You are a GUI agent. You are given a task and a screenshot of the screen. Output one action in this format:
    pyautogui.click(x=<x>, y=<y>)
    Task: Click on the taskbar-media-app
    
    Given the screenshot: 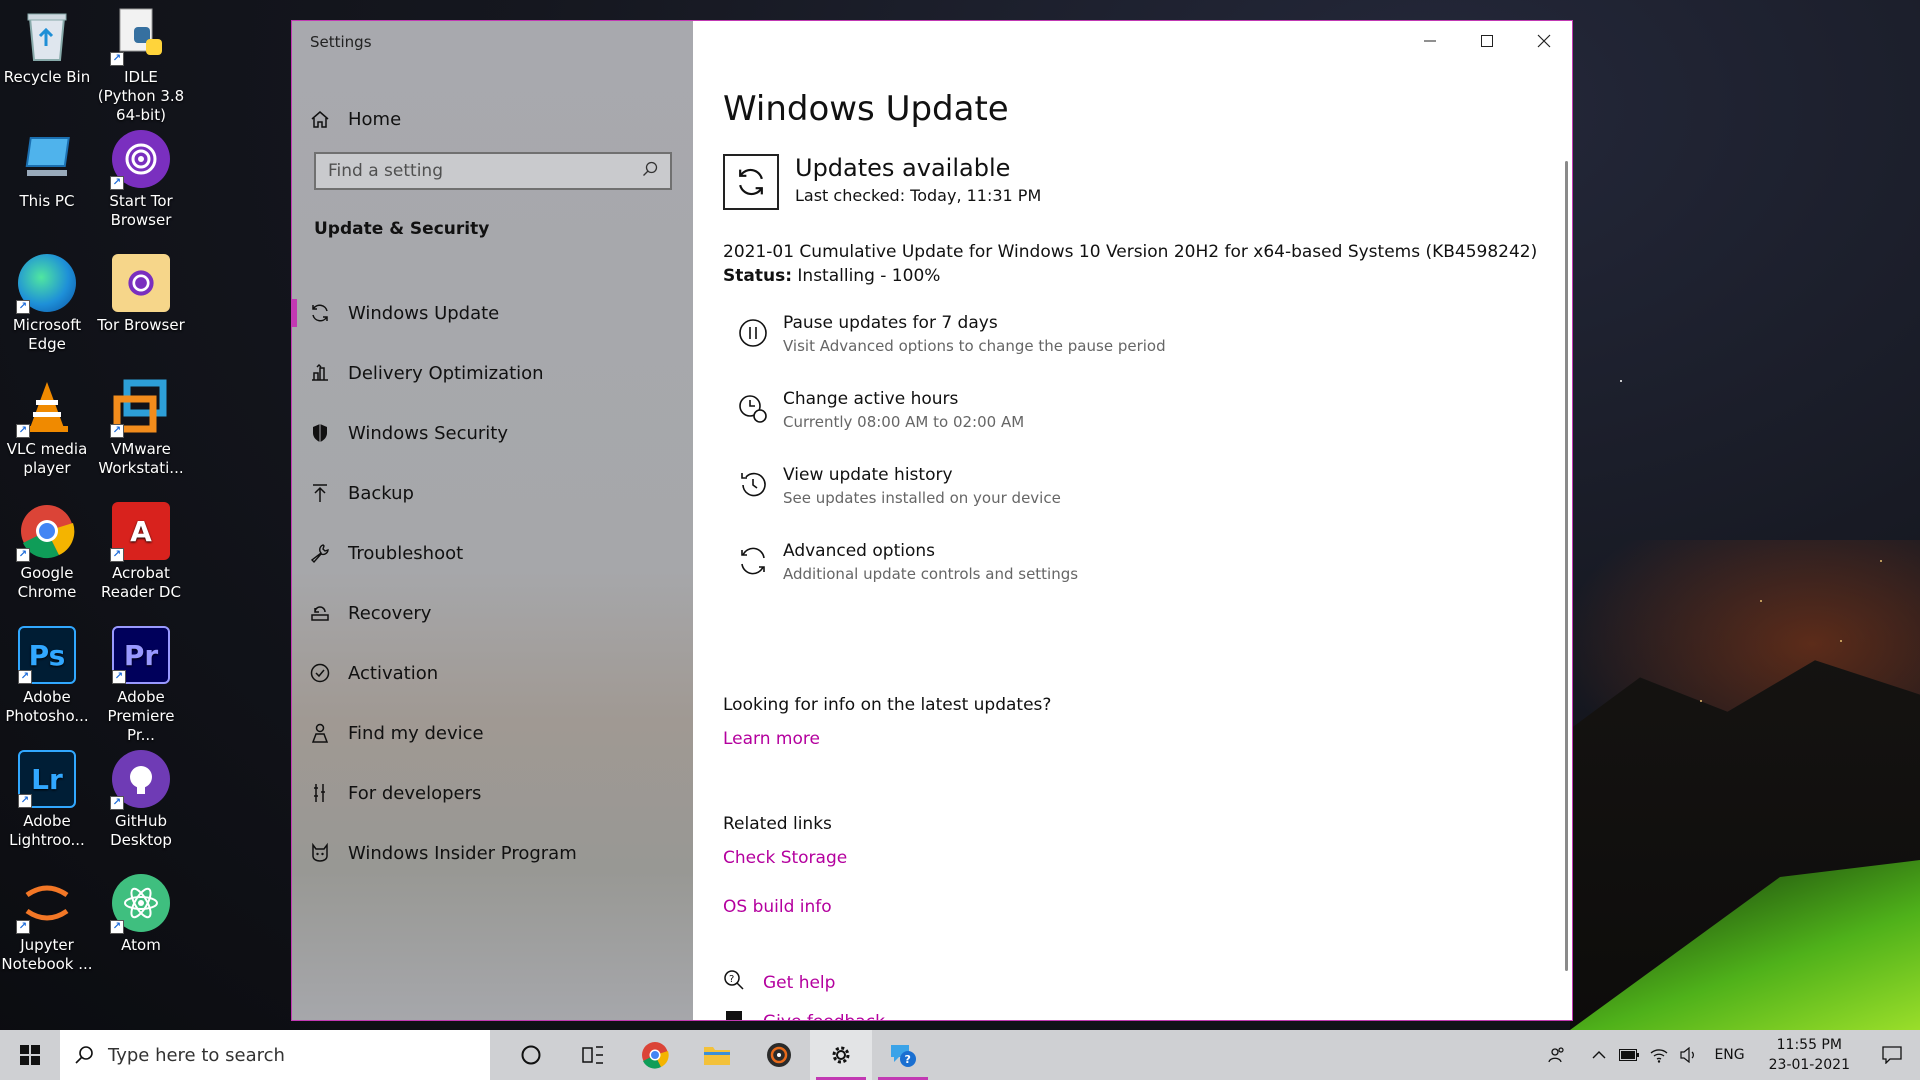 What is the action you would take?
    pyautogui.click(x=779, y=1055)
    